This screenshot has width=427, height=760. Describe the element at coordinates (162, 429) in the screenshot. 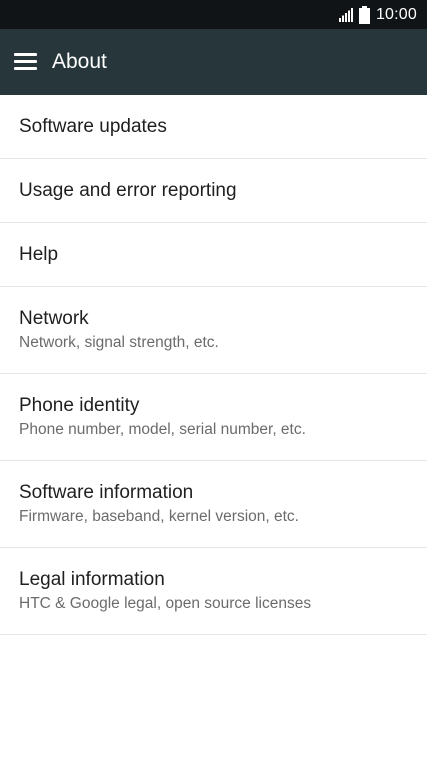

I see `item-subtitle: Phone number, model, serial number, etc.` at that location.